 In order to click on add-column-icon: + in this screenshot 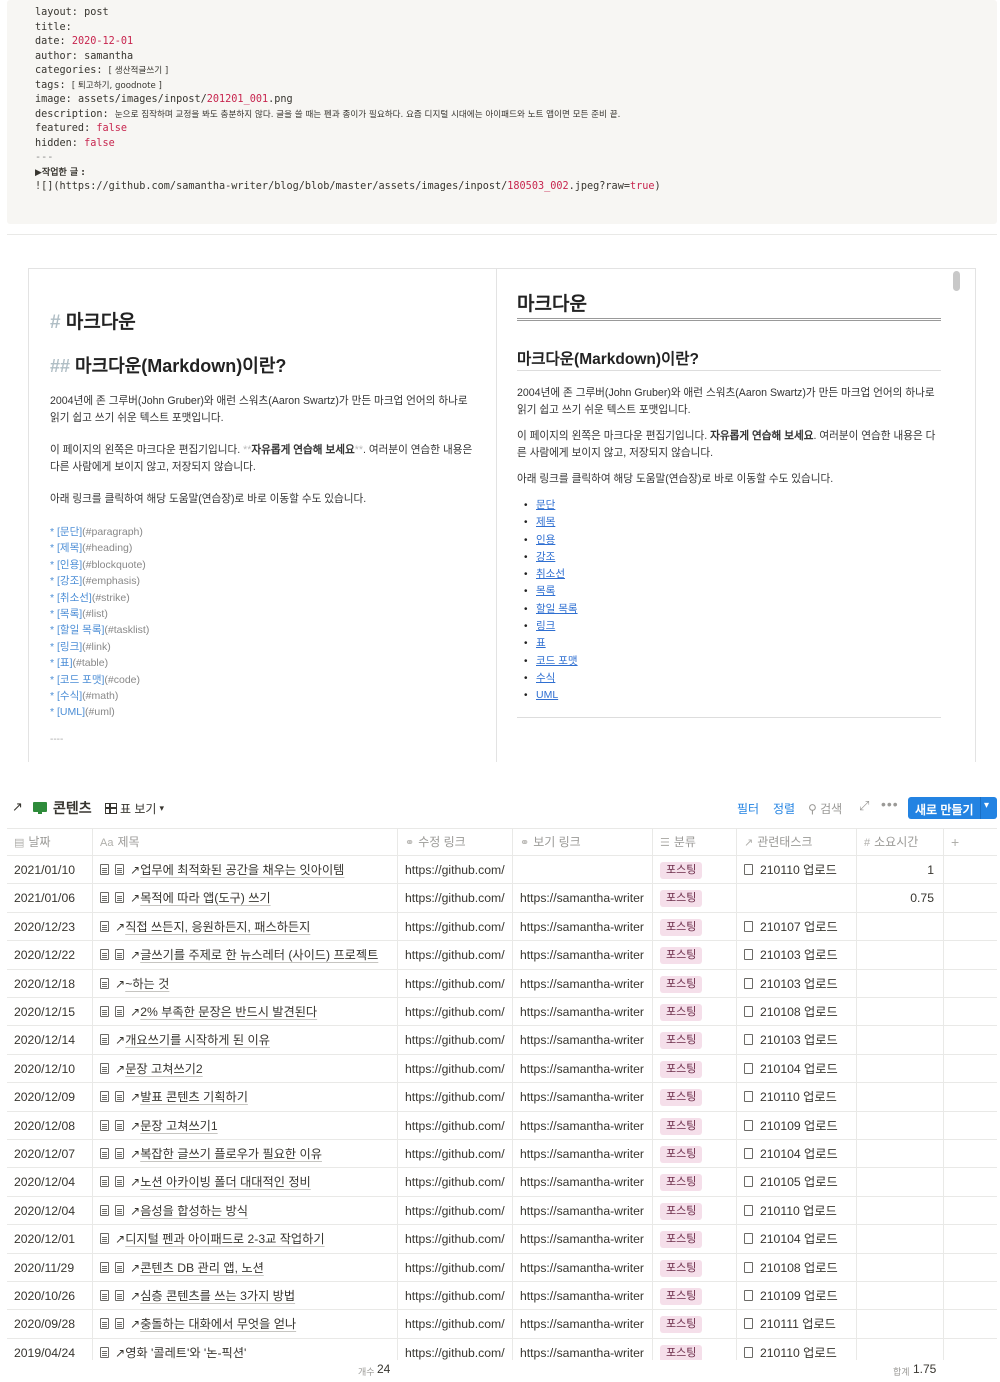, I will do `click(970, 842)`.